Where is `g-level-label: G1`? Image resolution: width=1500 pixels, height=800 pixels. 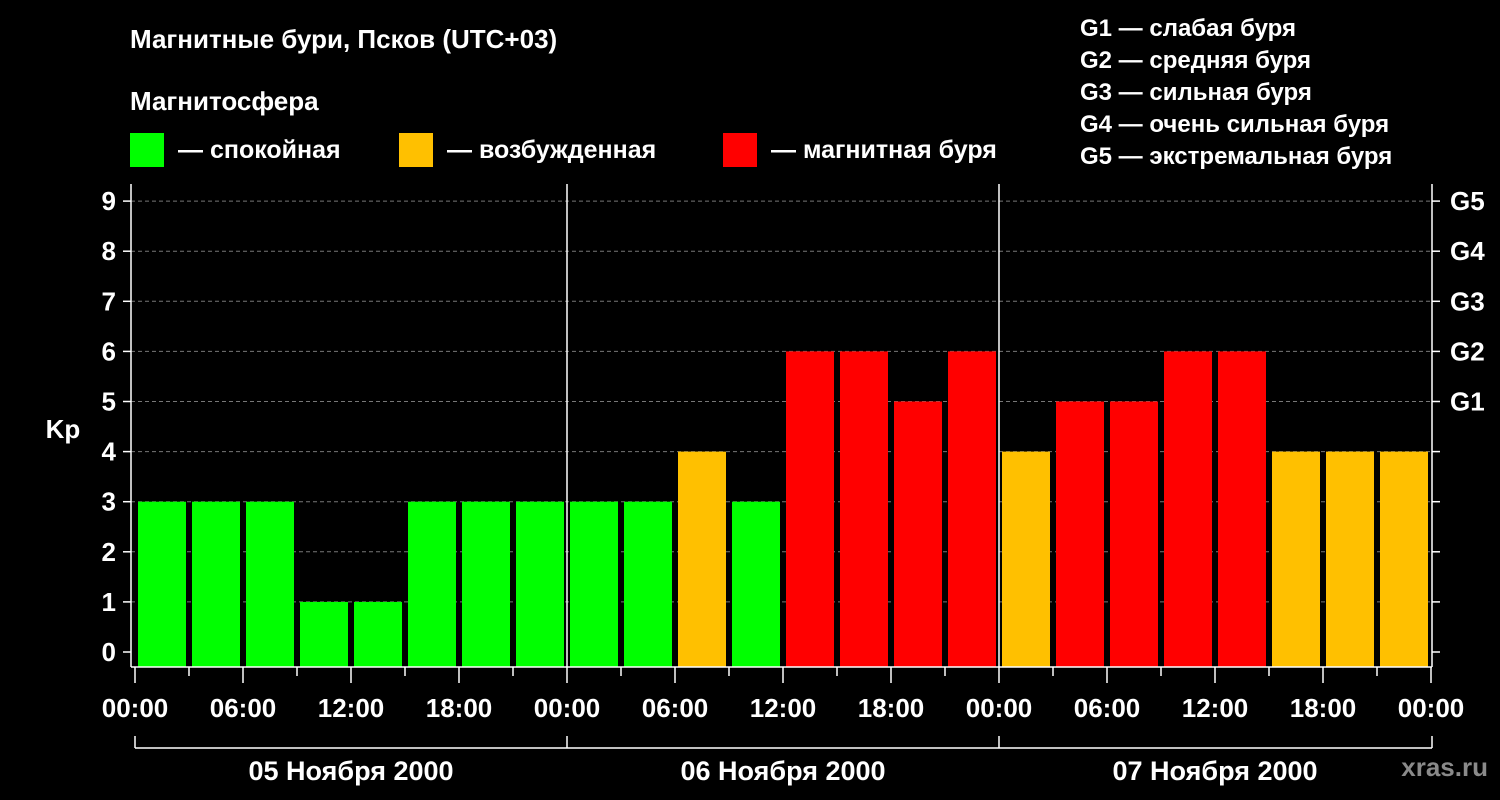
g-level-label: G1 is located at coordinates (1467, 402).